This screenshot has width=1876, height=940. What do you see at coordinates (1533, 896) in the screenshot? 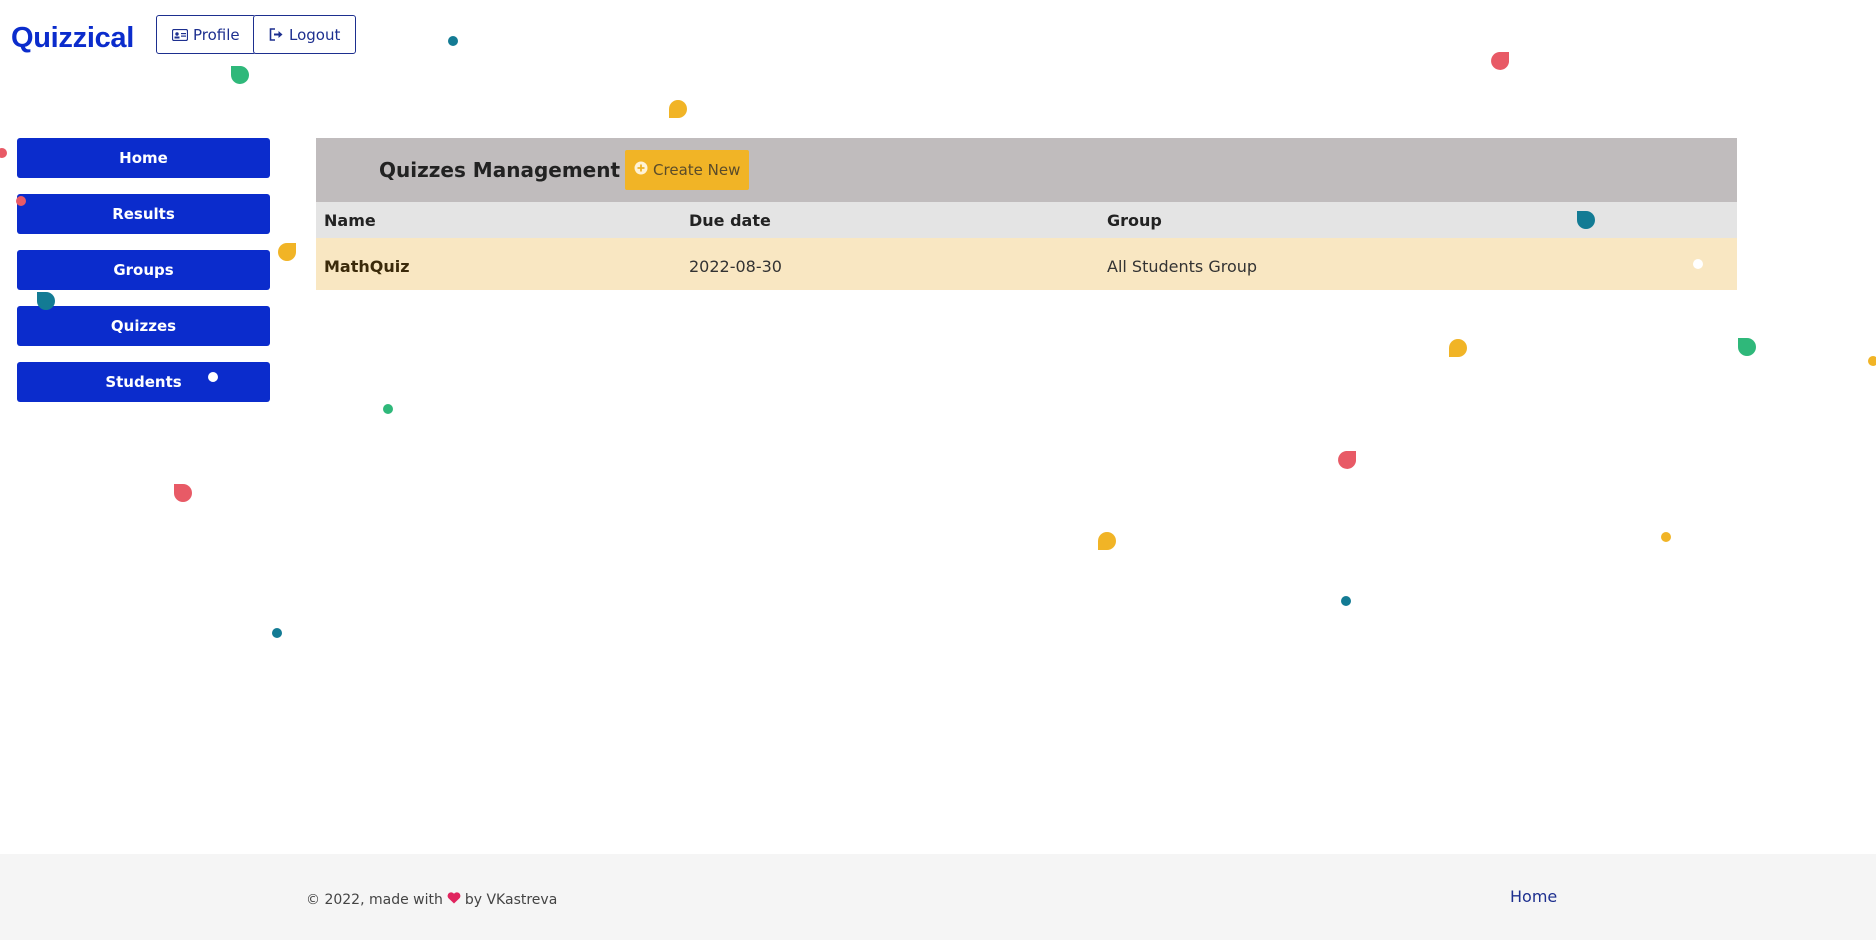
I see `footer-home-link: Home` at bounding box center [1533, 896].